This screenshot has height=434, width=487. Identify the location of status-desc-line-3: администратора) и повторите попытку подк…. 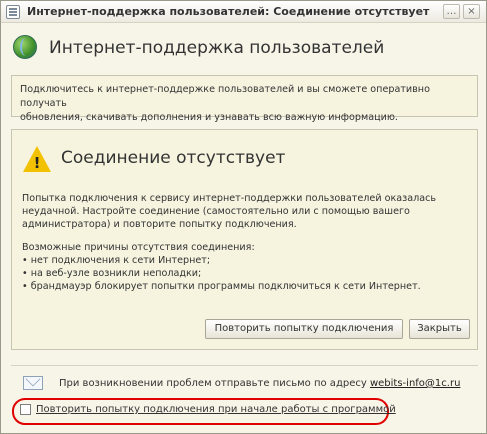
(159, 224).